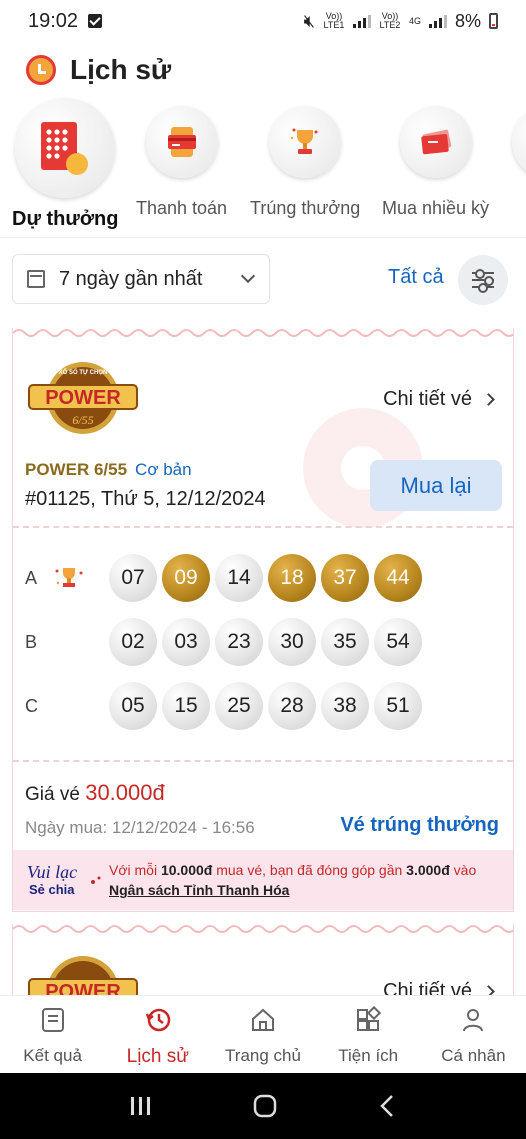 This screenshot has height=1139, width=526. What do you see at coordinates (263, 1019) in the screenshot?
I see `home-icon` at bounding box center [263, 1019].